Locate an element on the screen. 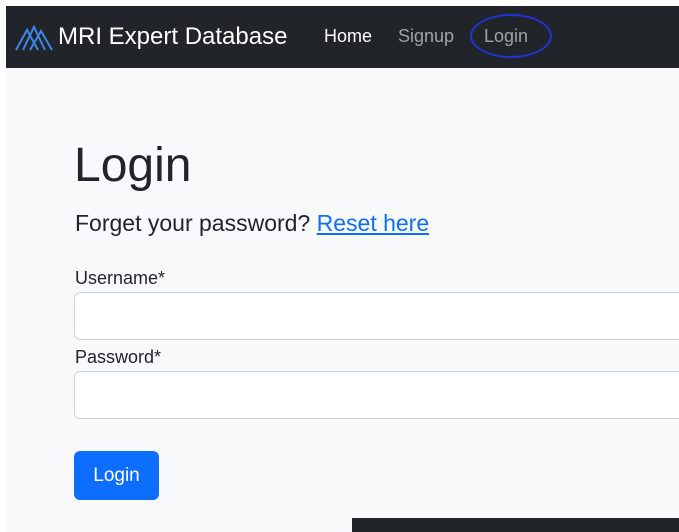 The height and width of the screenshot is (532, 679). navbar: MRI Expert Database Home Signup Login is located at coordinates (342, 37).